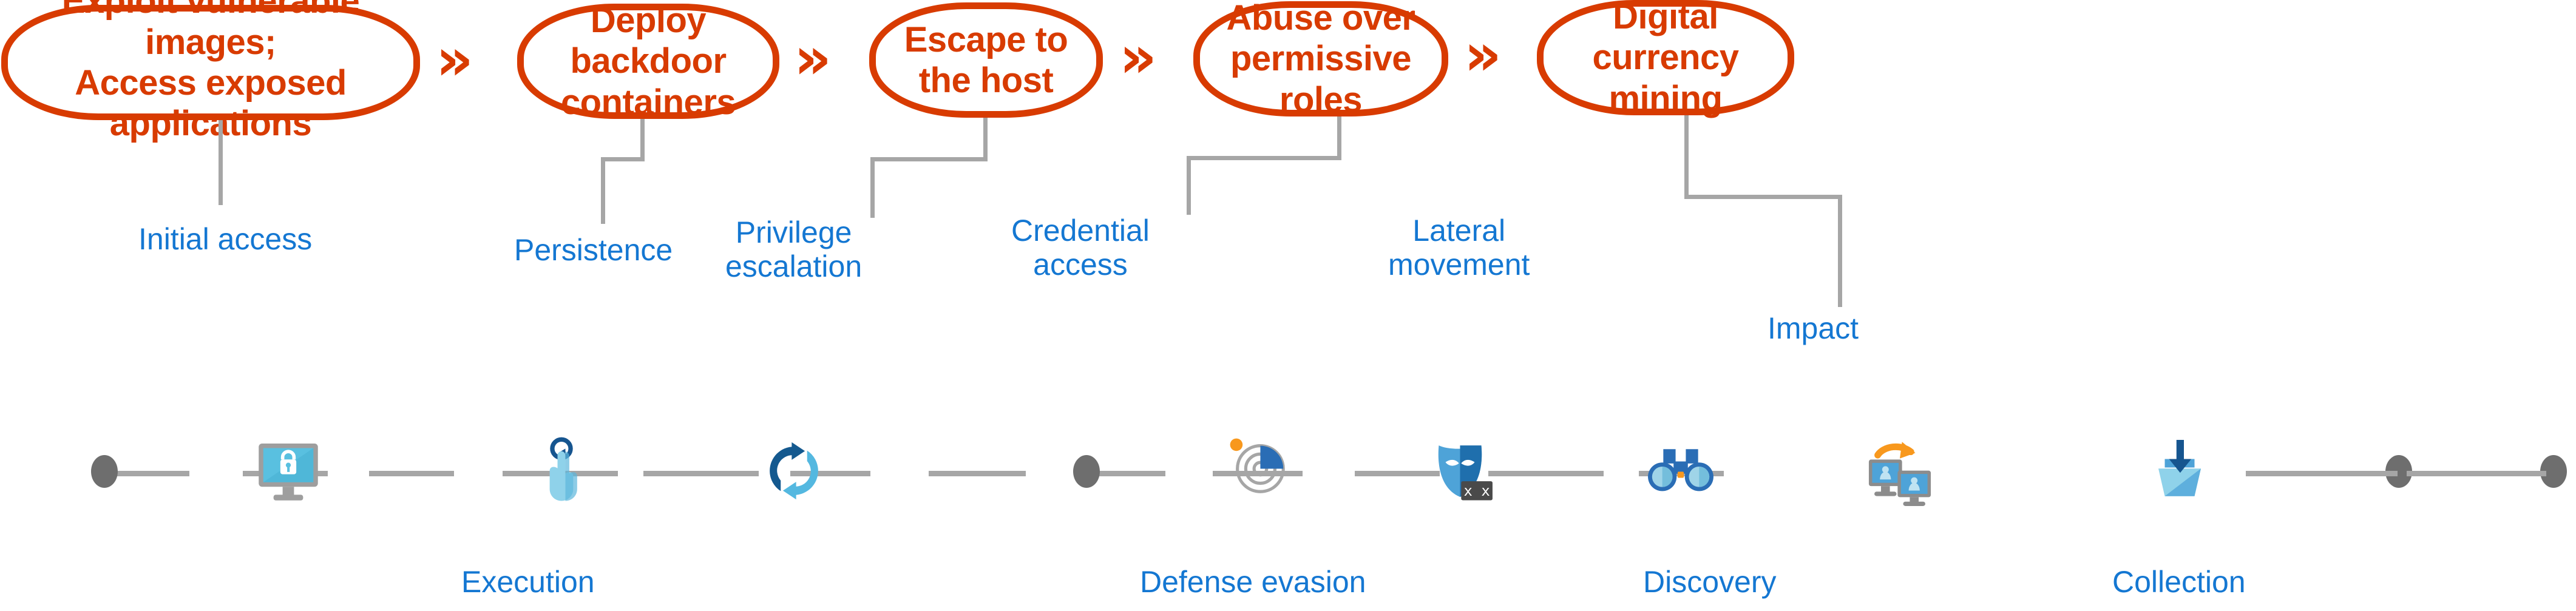  Describe the element at coordinates (1763, 197) in the screenshot. I see `connector-impact-seg2` at that location.